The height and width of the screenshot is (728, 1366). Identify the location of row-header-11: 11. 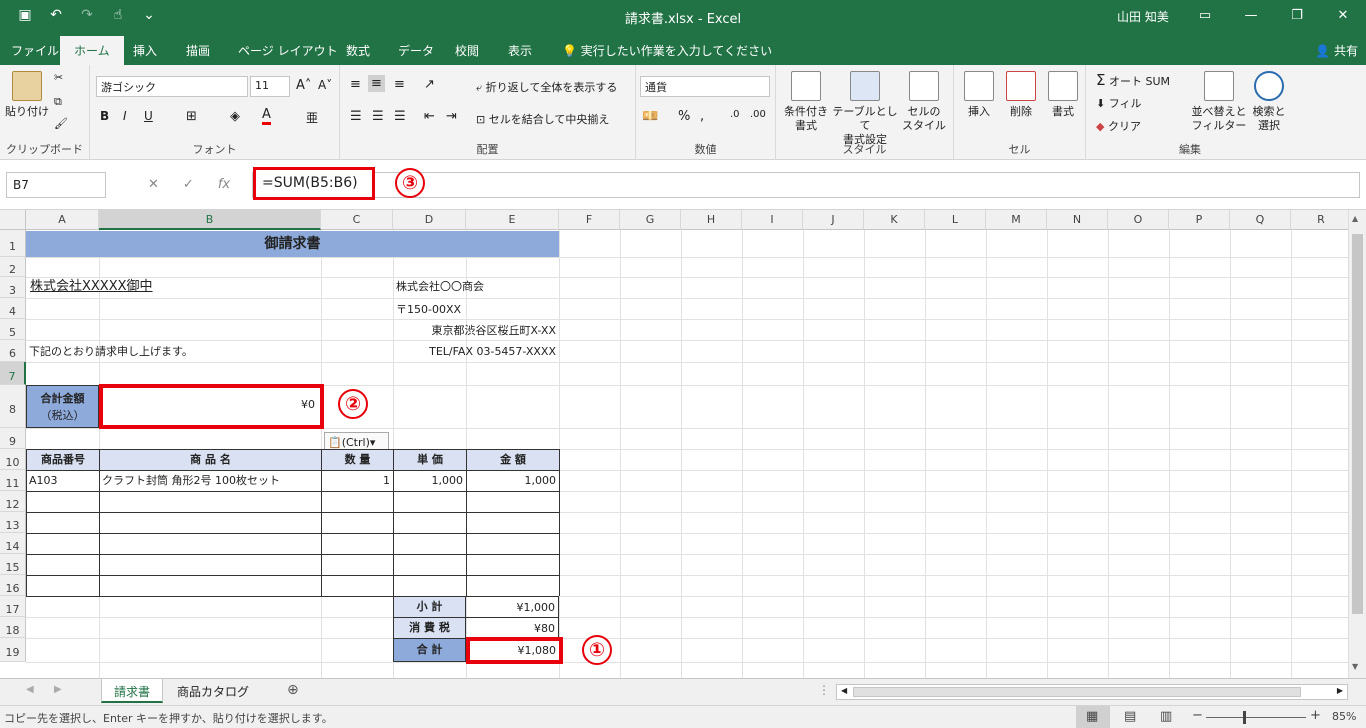
(13, 480).